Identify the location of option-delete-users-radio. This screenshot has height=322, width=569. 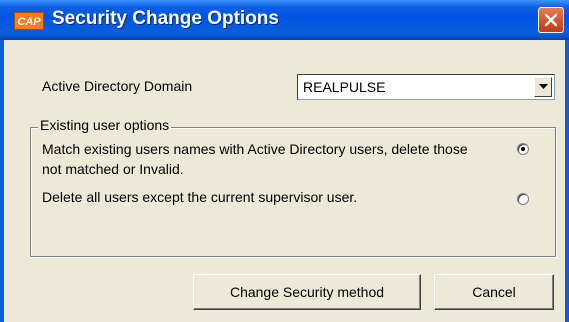
(523, 199).